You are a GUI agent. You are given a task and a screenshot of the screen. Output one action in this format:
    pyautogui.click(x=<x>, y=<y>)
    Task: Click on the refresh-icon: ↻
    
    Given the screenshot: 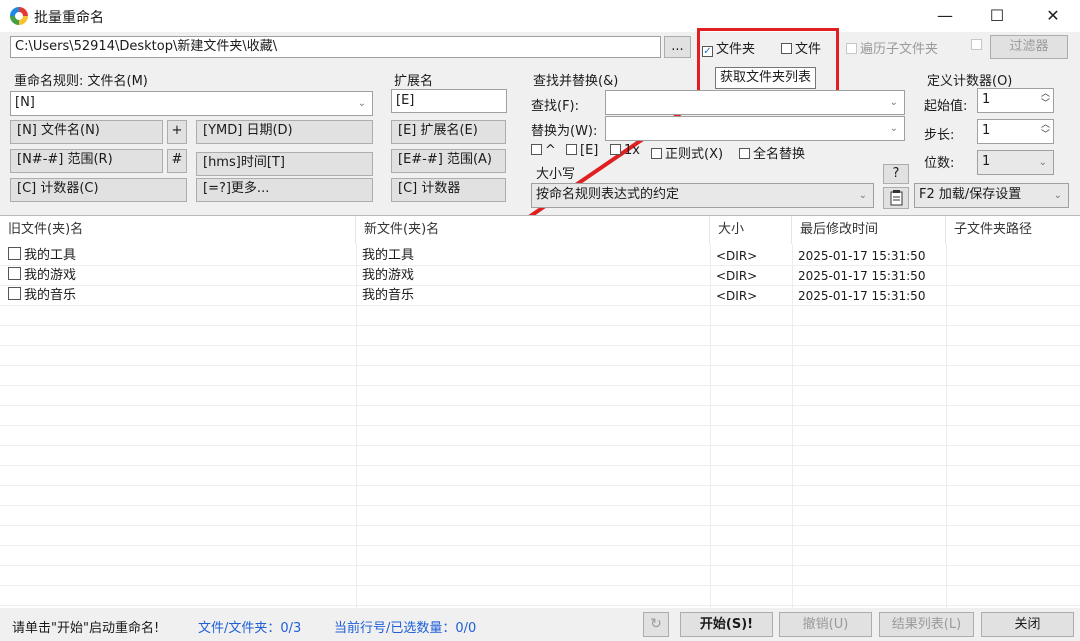 What is the action you would take?
    pyautogui.click(x=656, y=624)
    